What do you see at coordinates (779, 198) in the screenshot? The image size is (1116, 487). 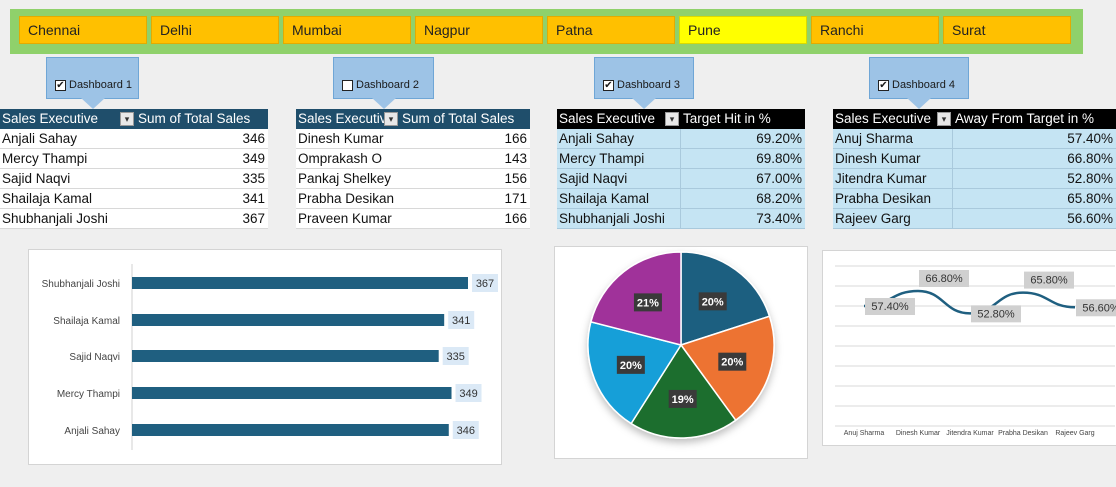 I see `row-value: 68.20%` at bounding box center [779, 198].